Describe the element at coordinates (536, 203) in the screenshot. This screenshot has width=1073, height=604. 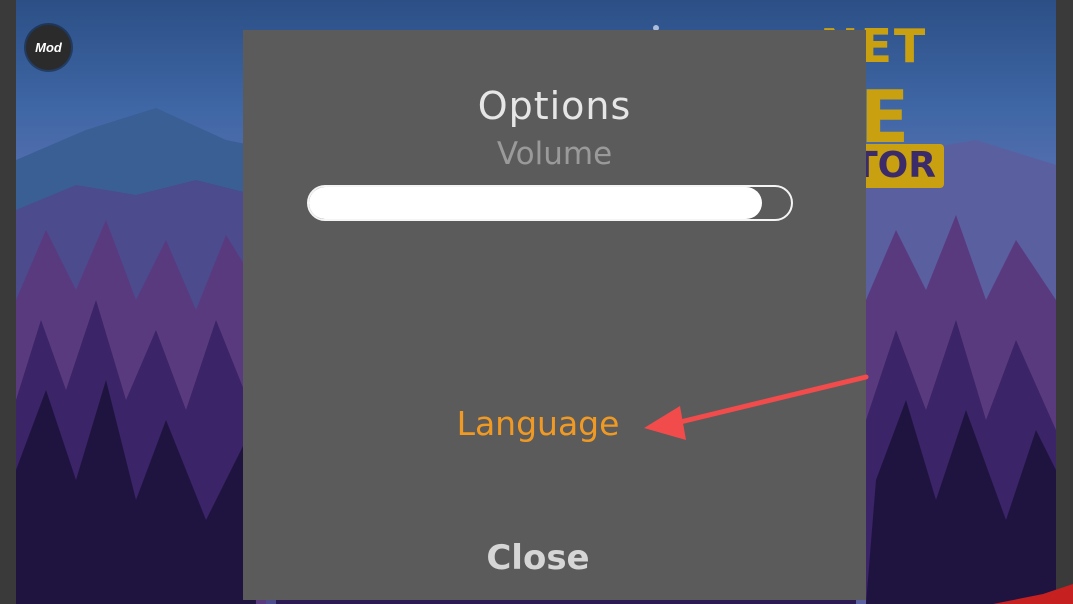
I see `volume-slider-fill` at that location.